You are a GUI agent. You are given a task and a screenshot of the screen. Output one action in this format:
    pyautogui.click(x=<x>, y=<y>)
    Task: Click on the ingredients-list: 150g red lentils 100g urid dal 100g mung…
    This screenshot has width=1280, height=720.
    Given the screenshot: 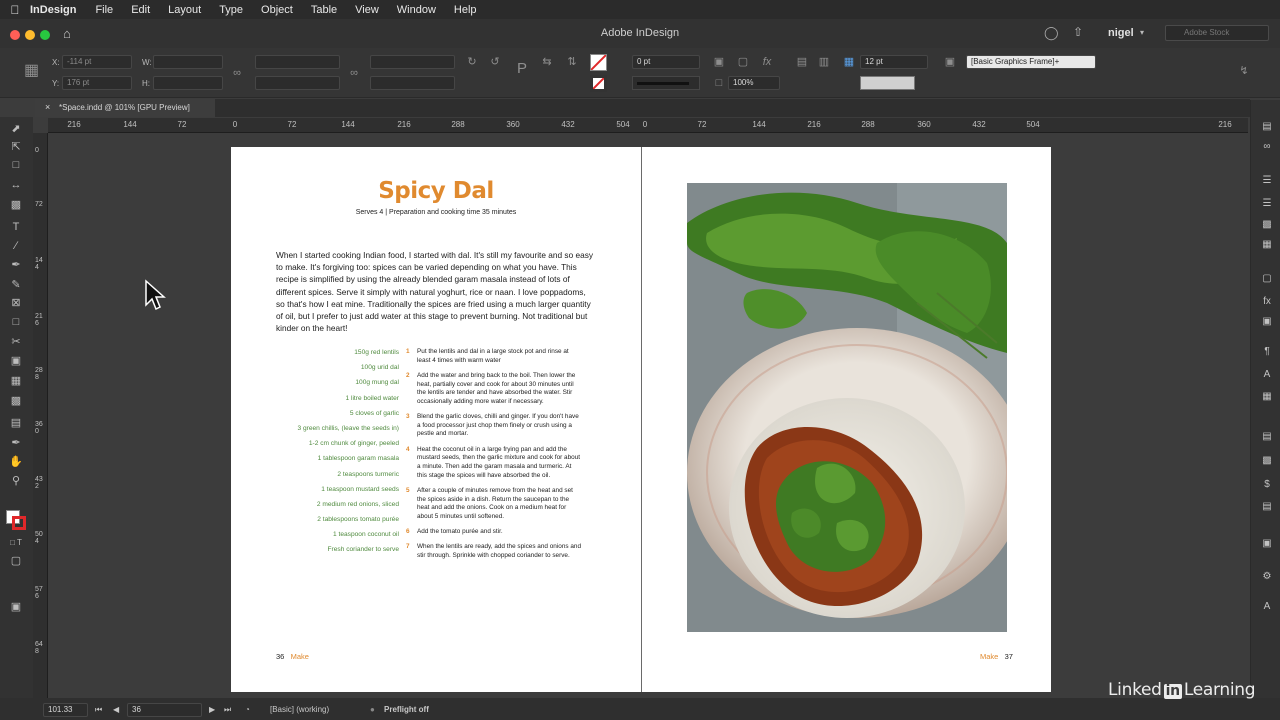 What is the action you would take?
    pyautogui.click(x=335, y=454)
    